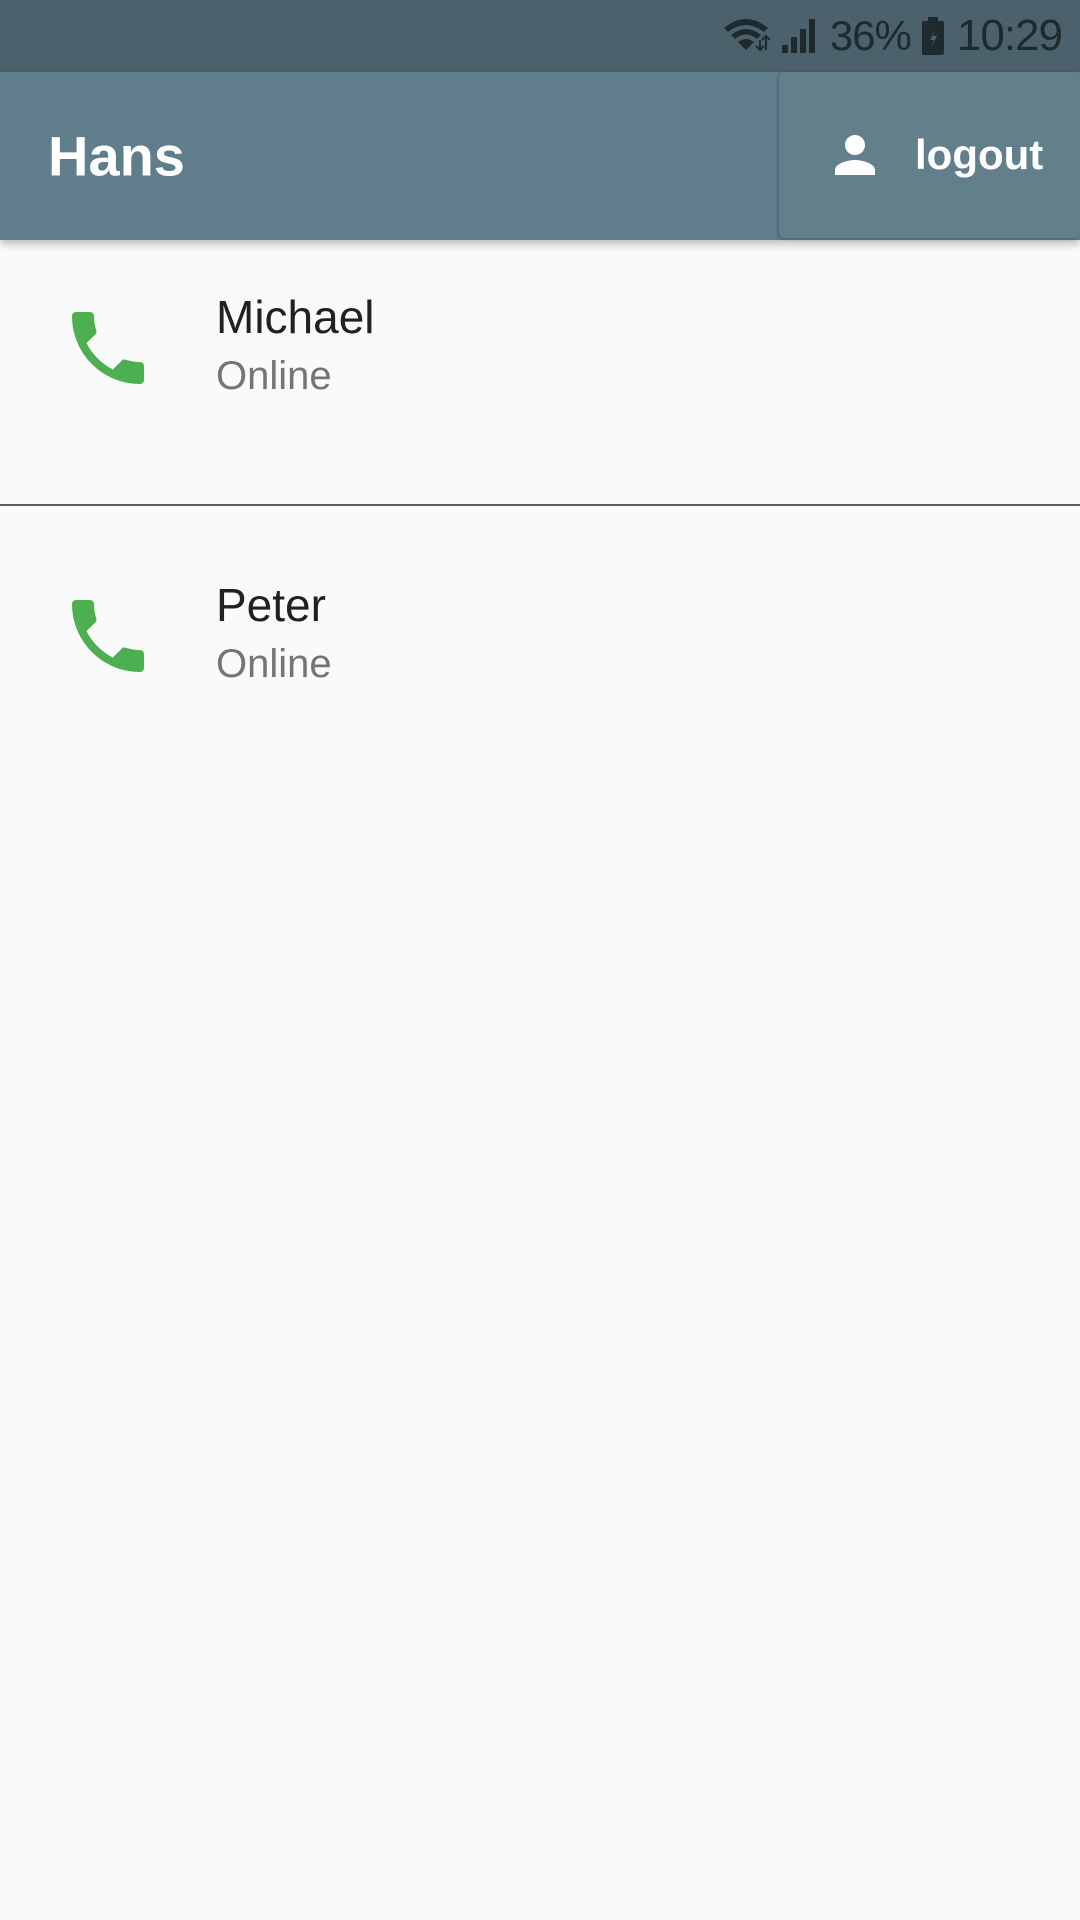 Image resolution: width=1080 pixels, height=1920 pixels. I want to click on logout-button: logout, so click(929, 155).